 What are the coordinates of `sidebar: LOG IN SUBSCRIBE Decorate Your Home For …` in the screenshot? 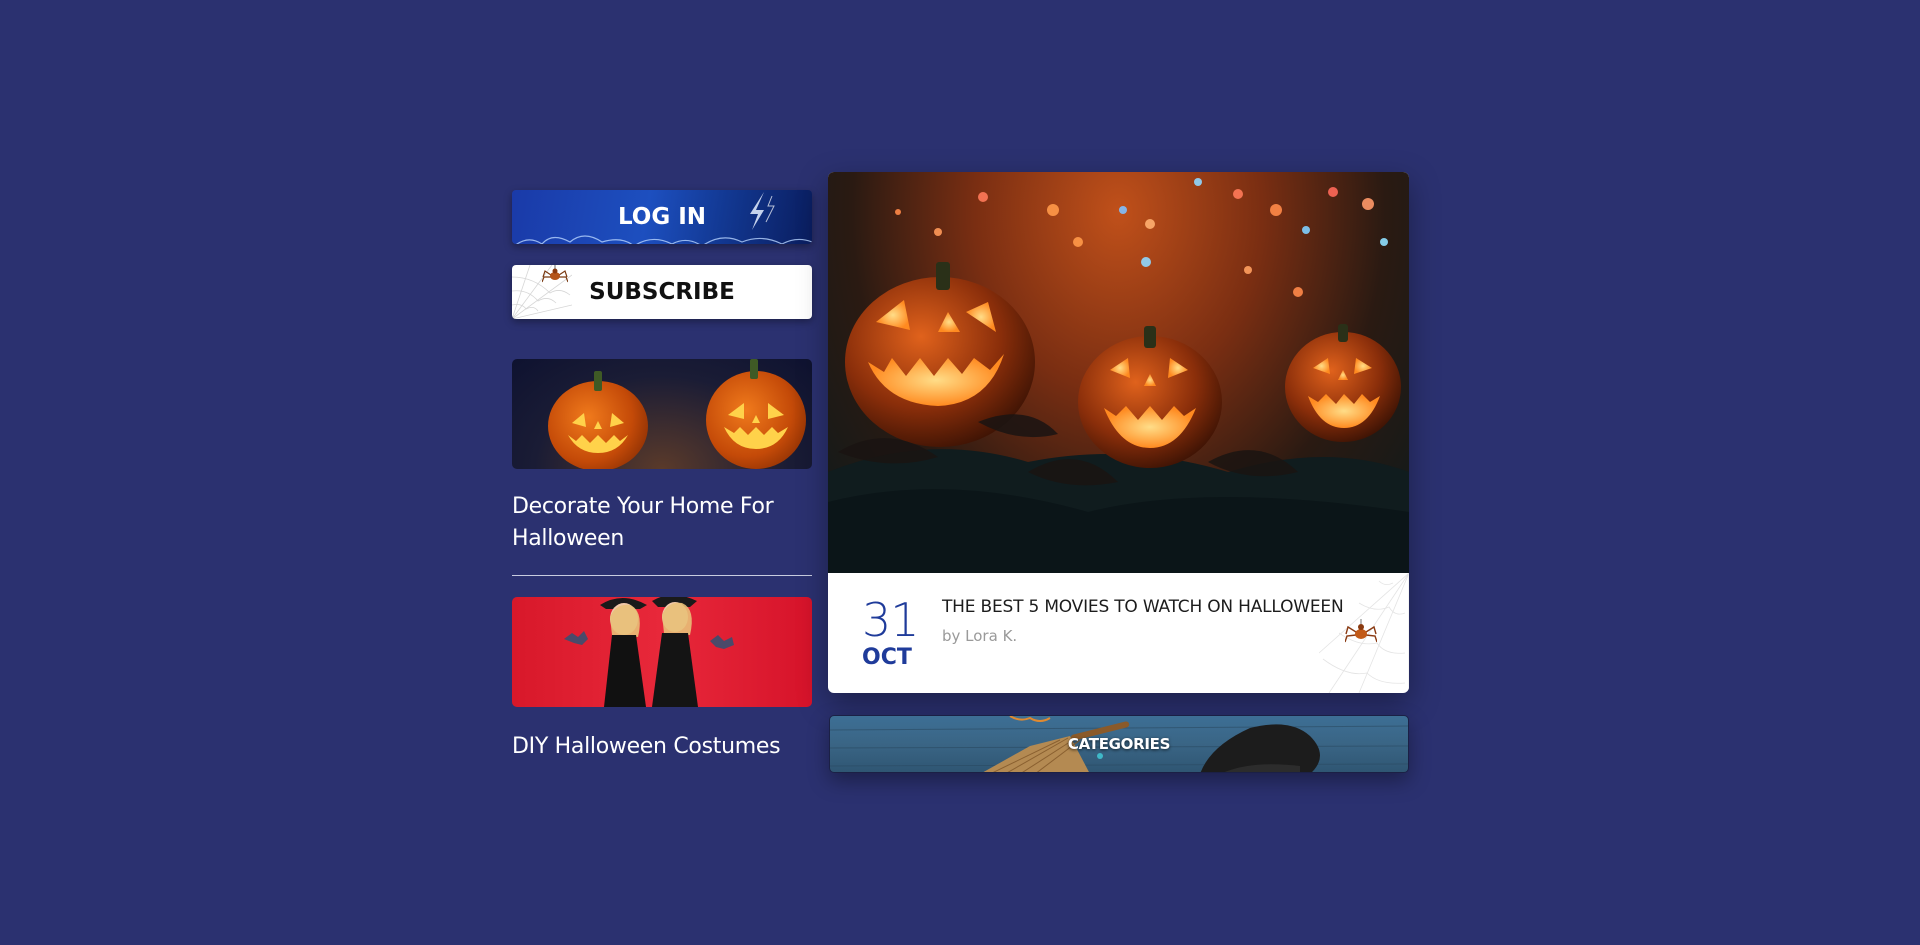 It's located at (662, 476).